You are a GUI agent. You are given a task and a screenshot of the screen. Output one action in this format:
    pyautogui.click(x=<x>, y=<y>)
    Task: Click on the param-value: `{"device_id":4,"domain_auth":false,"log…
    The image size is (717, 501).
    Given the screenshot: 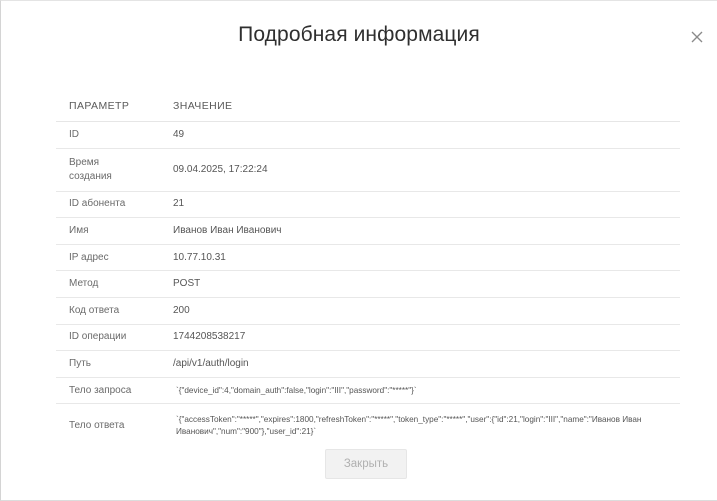 What is the action you would take?
    pyautogui.click(x=296, y=390)
    